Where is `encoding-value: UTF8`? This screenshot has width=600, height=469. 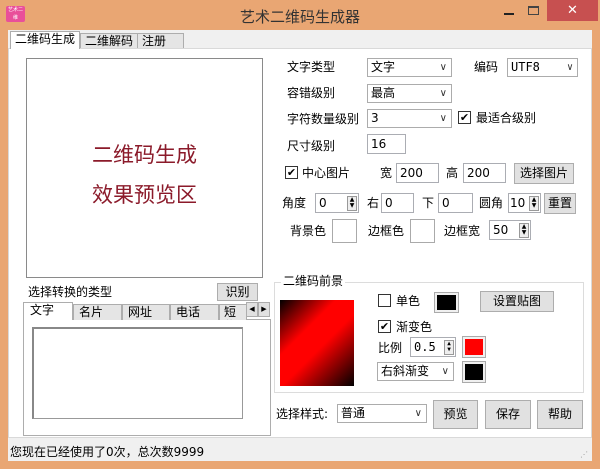 encoding-value: UTF8 is located at coordinates (525, 67).